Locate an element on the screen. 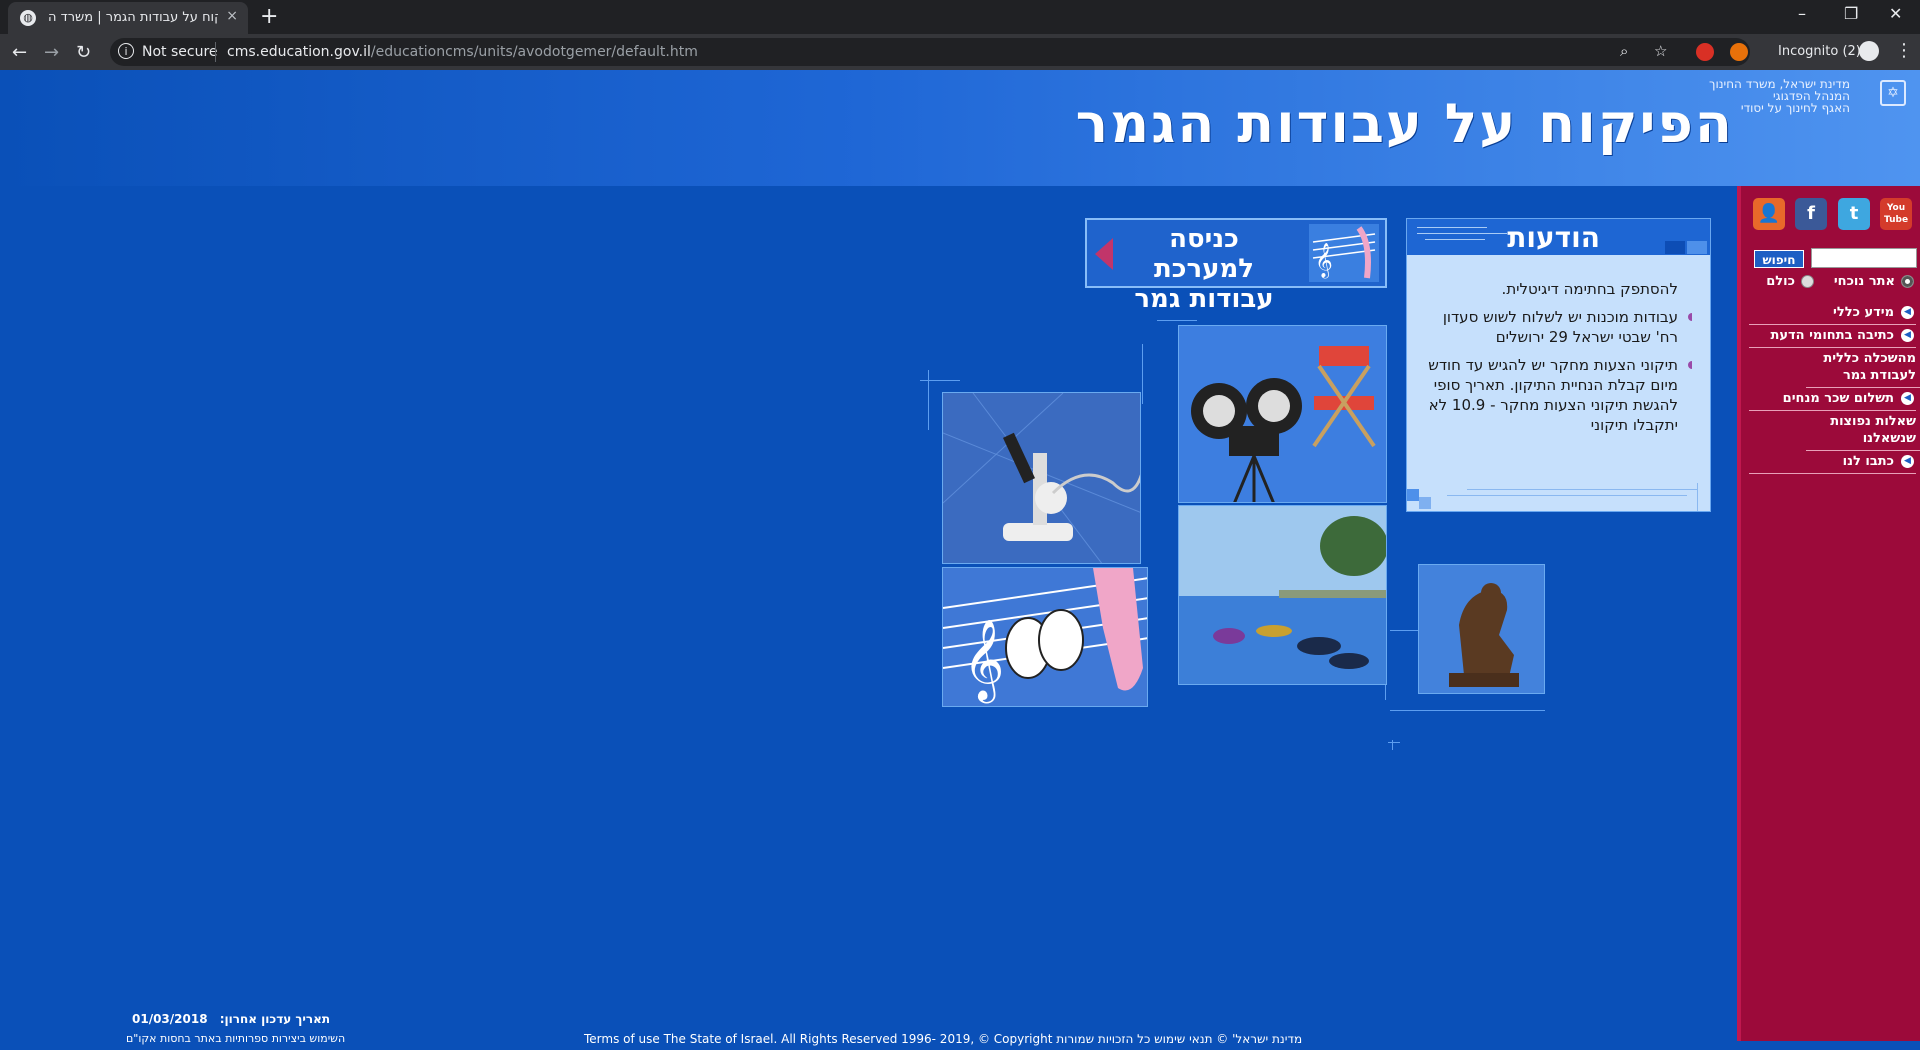 The width and height of the screenshot is (1920, 1050). last-update-date: 01/03/2018 is located at coordinates (170, 1019).